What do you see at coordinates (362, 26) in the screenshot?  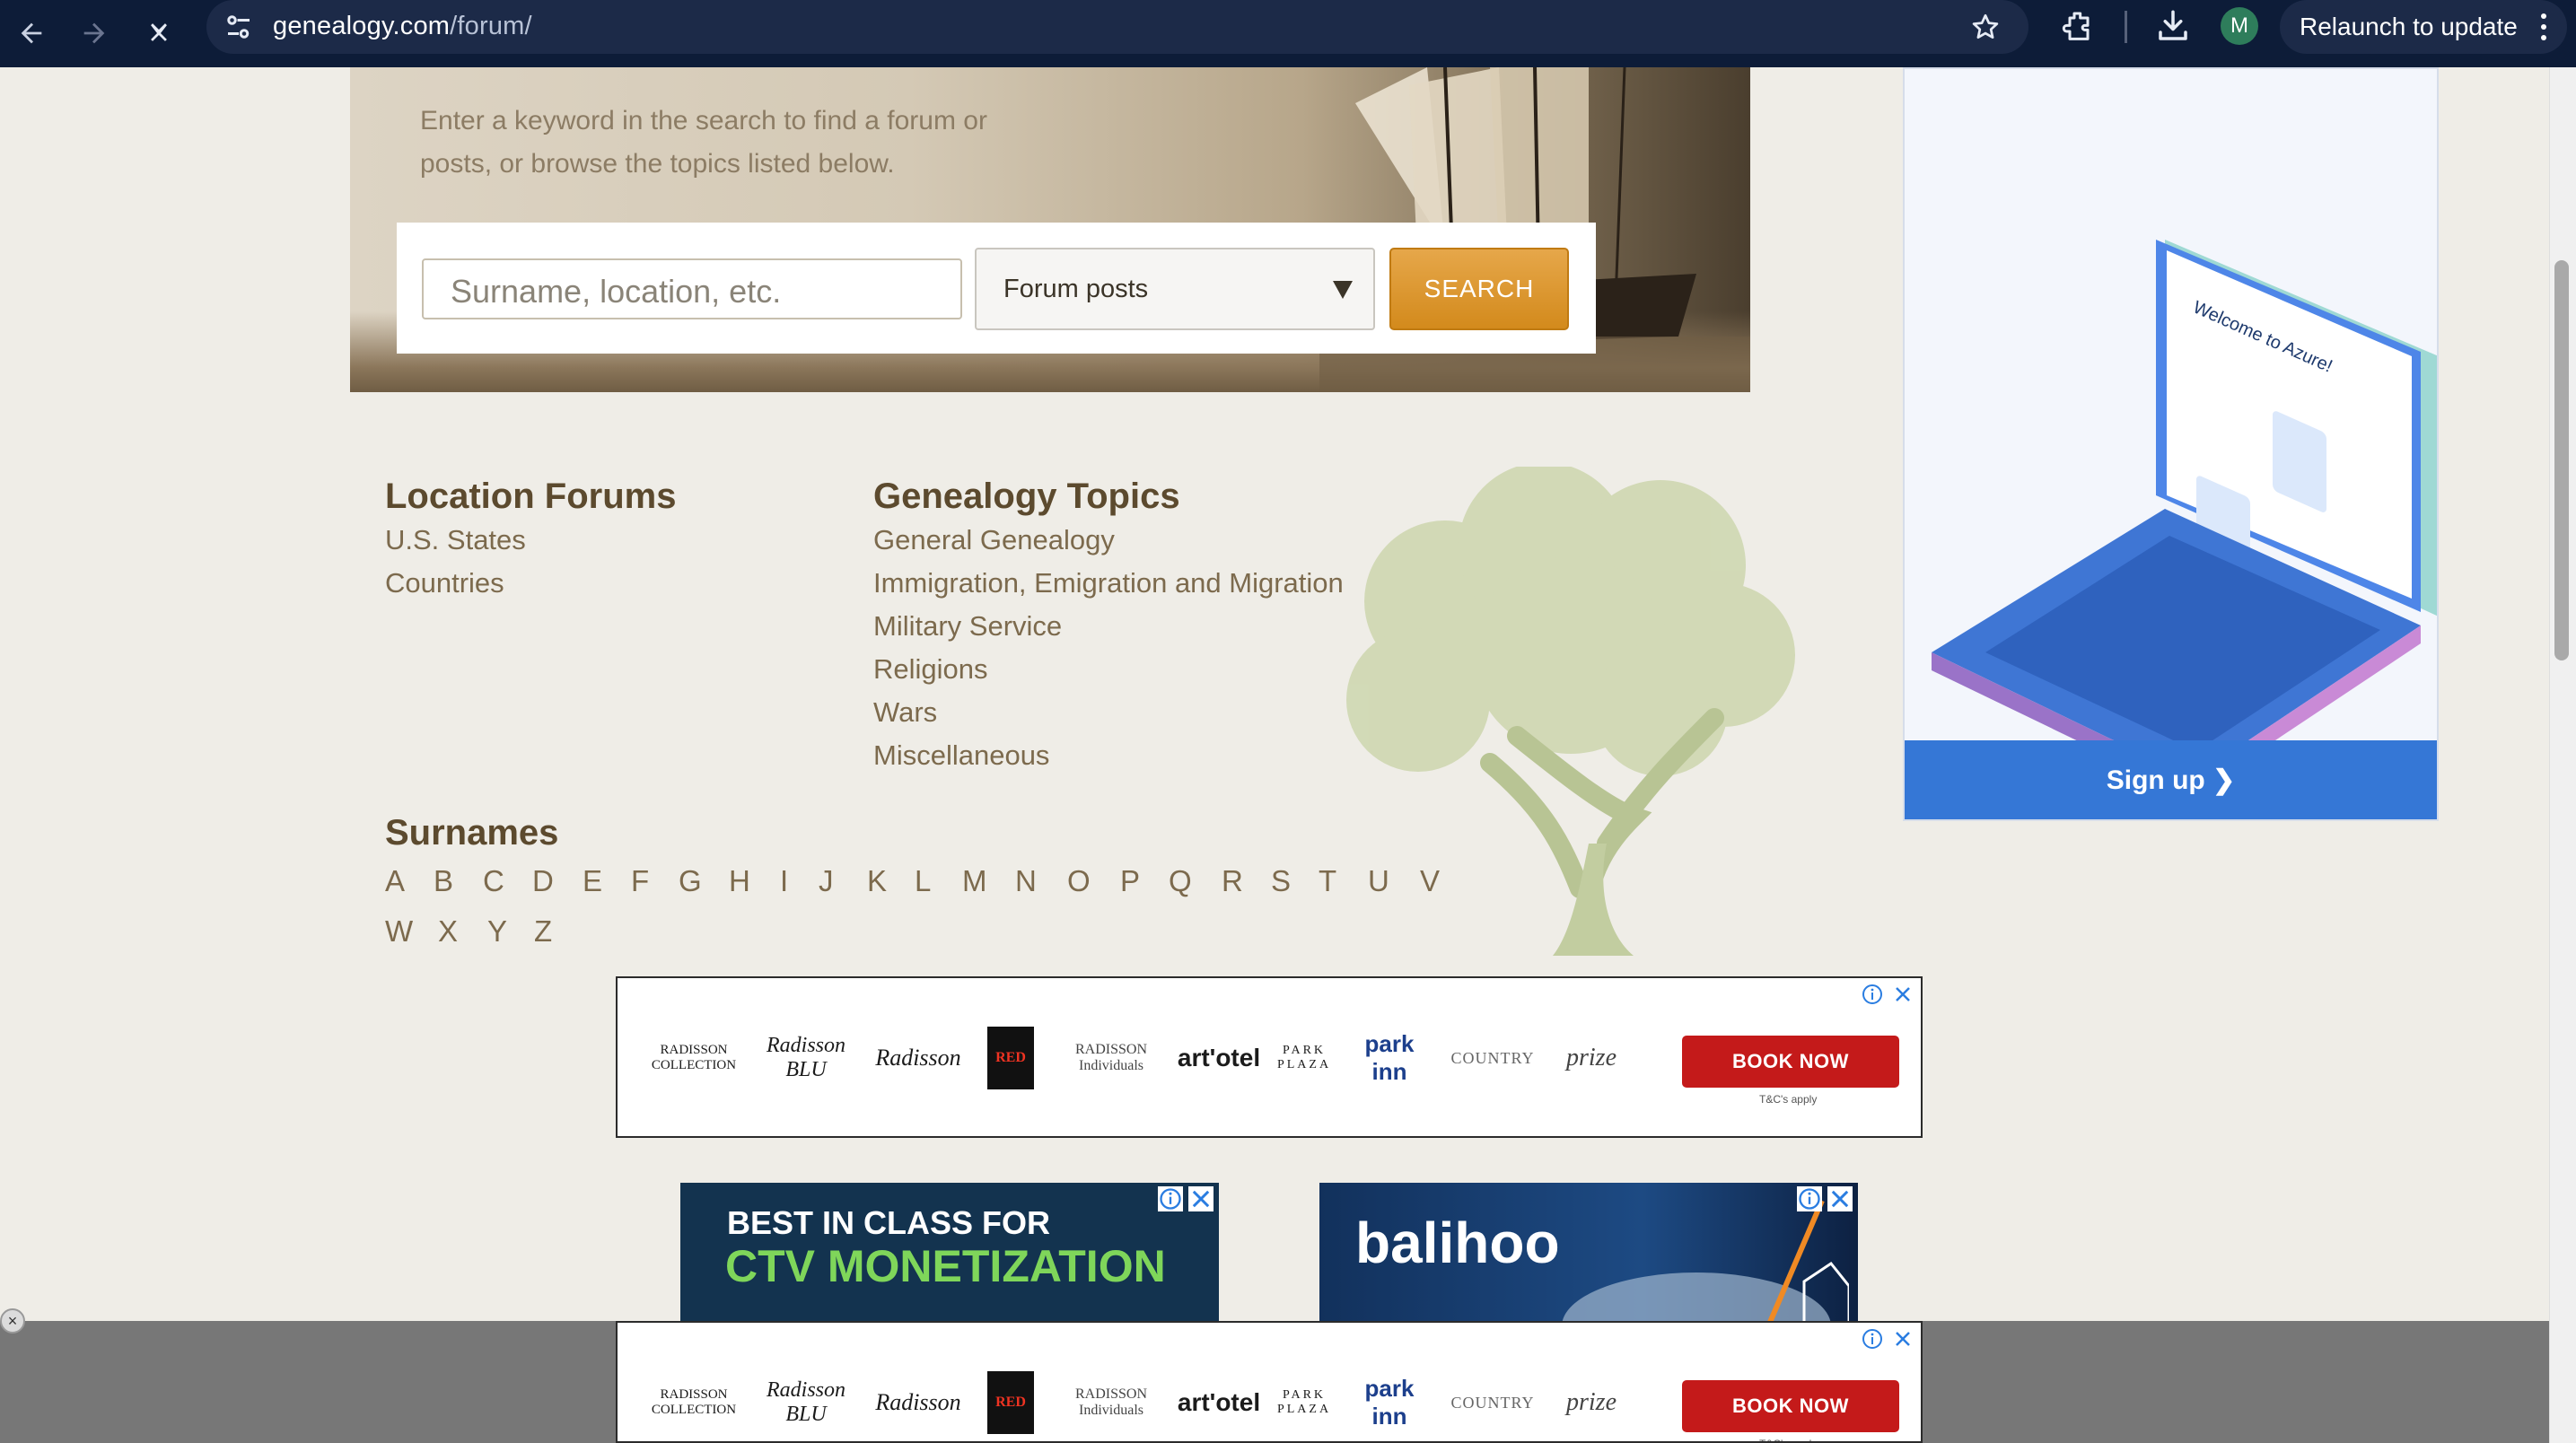 I see `url-host: genealogy.com` at bounding box center [362, 26].